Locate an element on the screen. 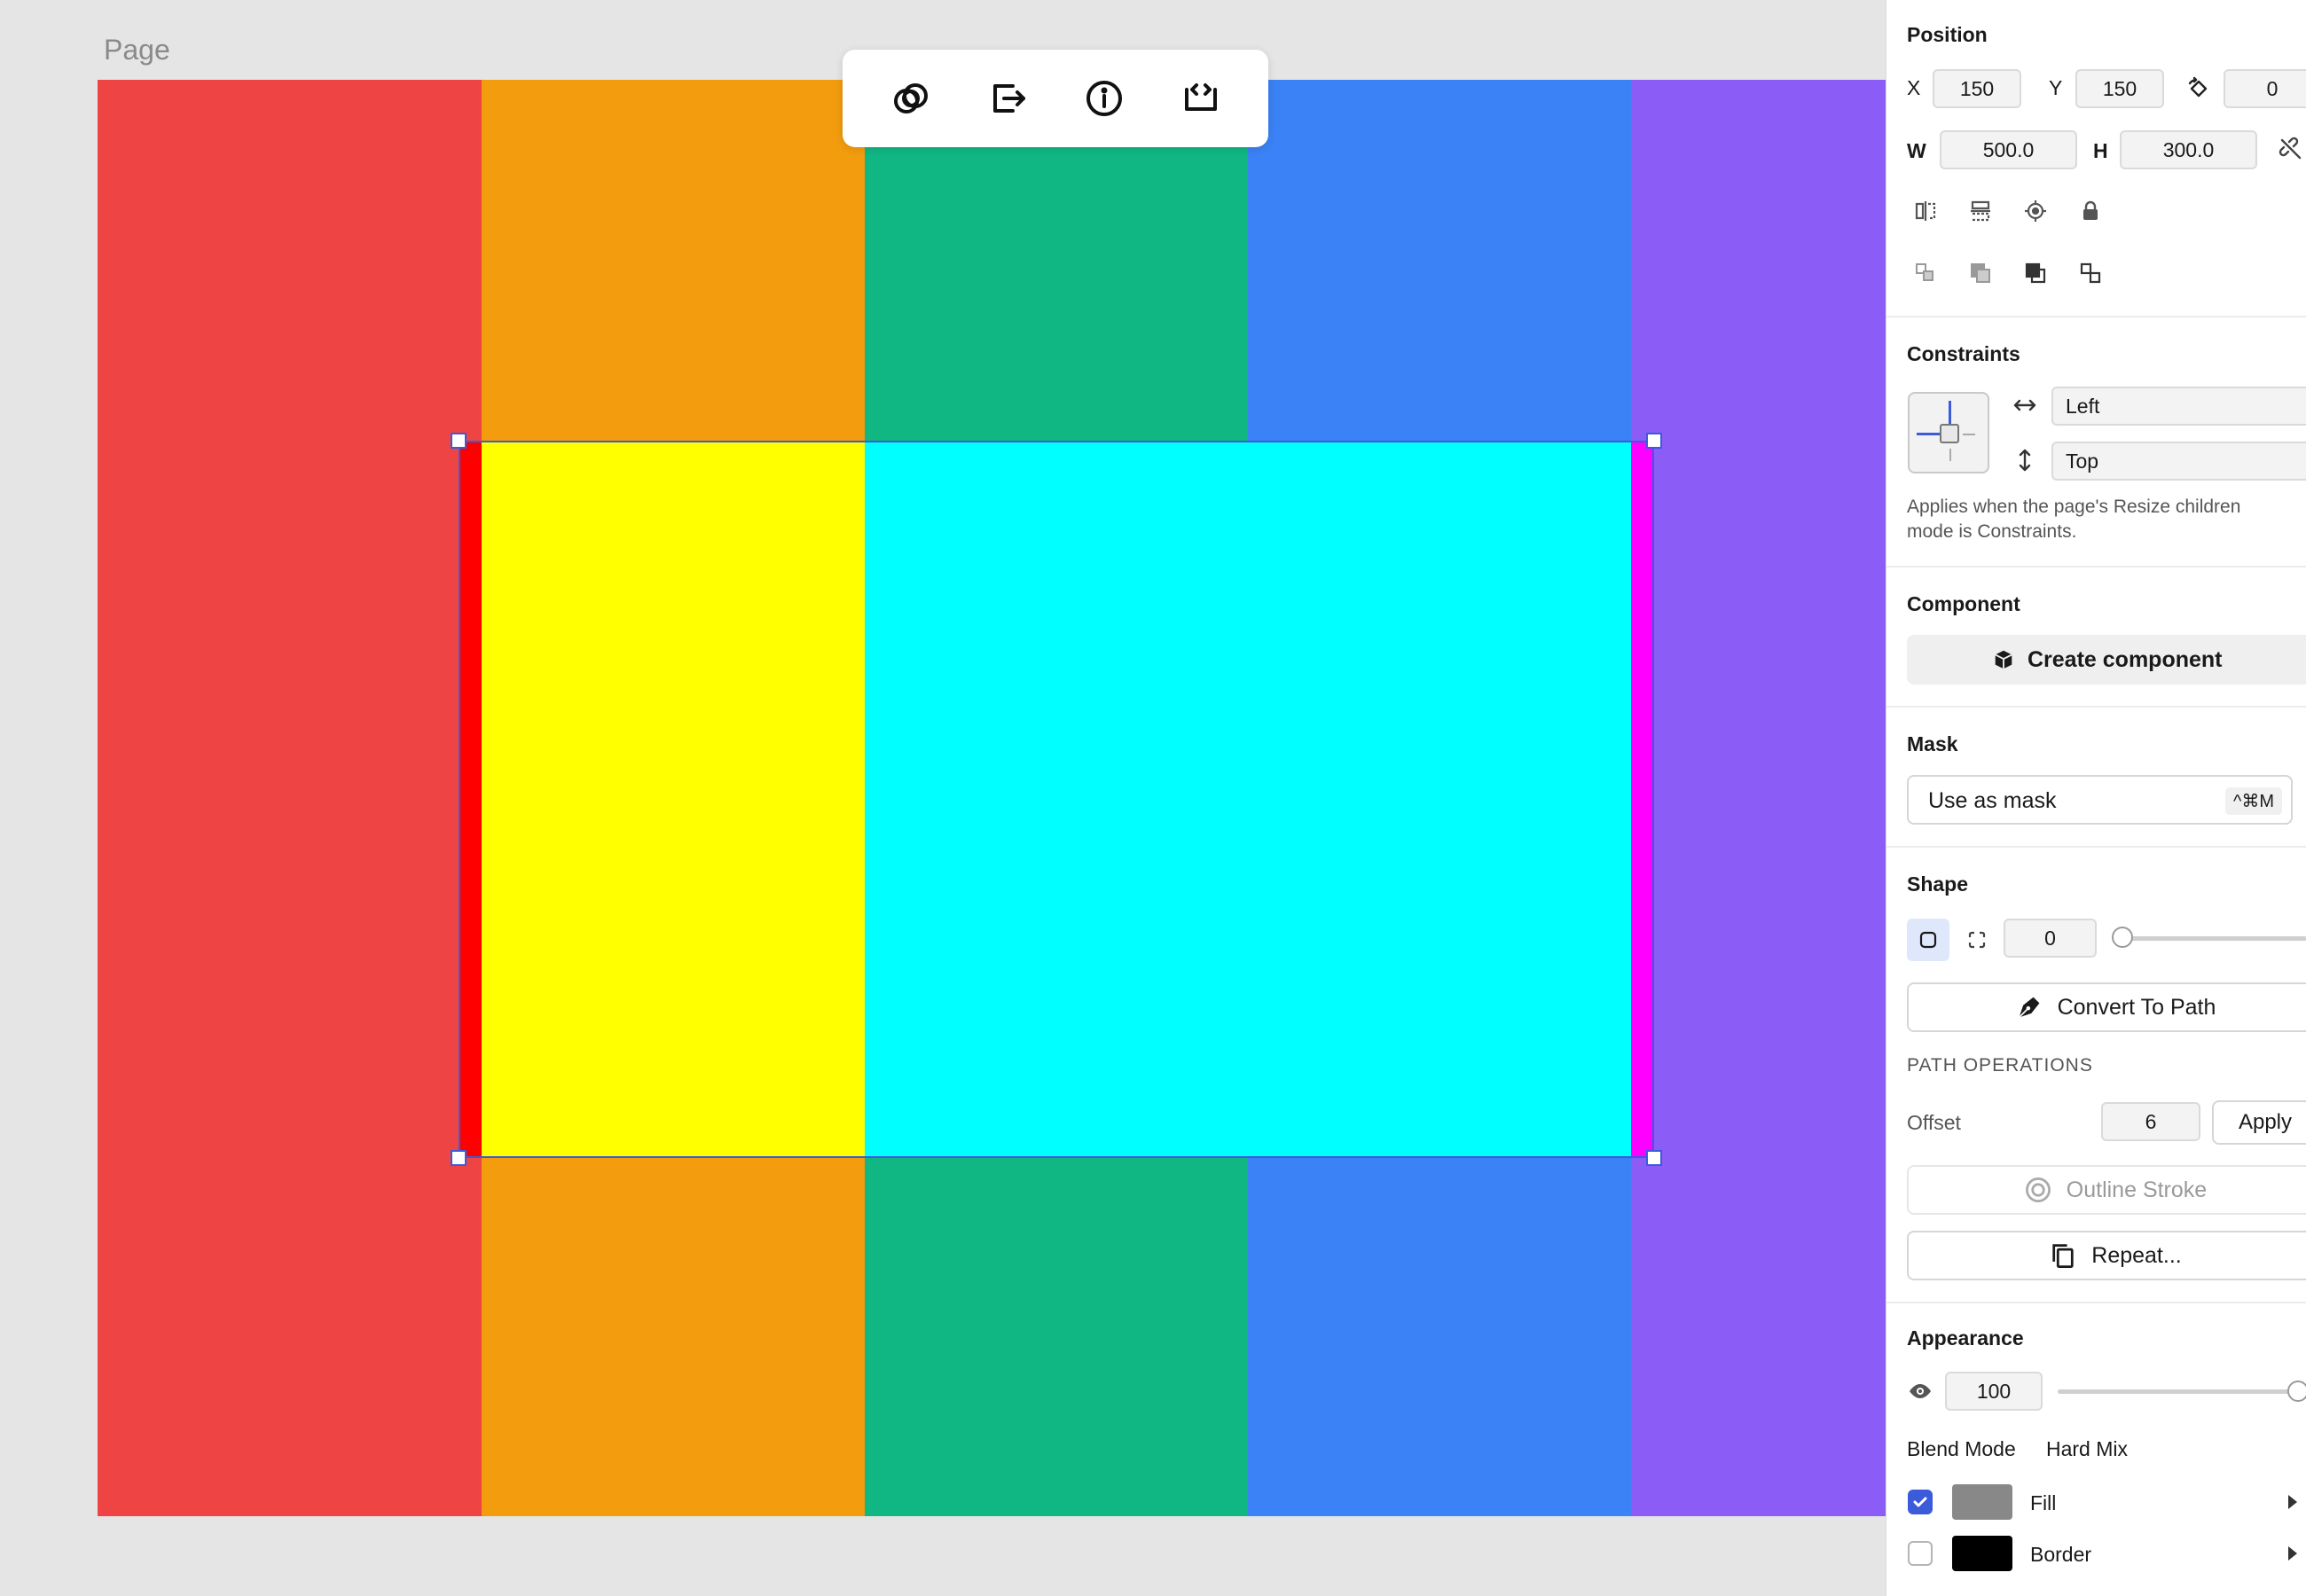 The width and height of the screenshot is (2306, 1596). use-as-mask-label: Use as mask is located at coordinates (1992, 800).